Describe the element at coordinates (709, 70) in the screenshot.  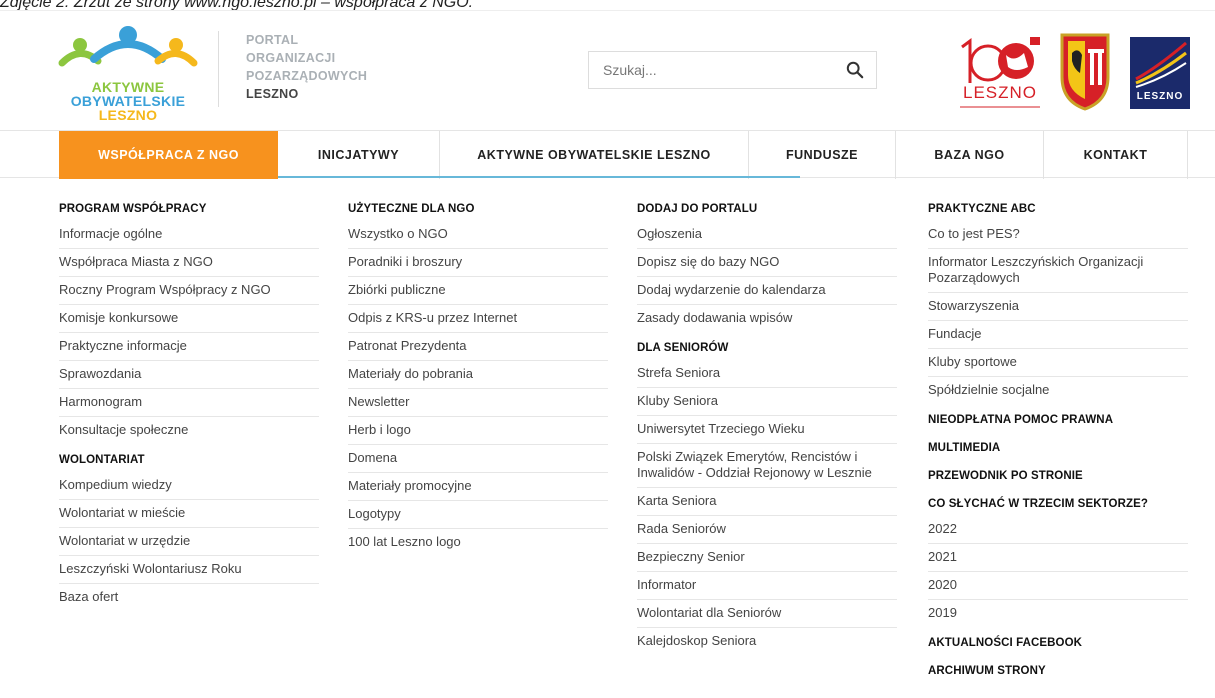
I see `search-input` at that location.